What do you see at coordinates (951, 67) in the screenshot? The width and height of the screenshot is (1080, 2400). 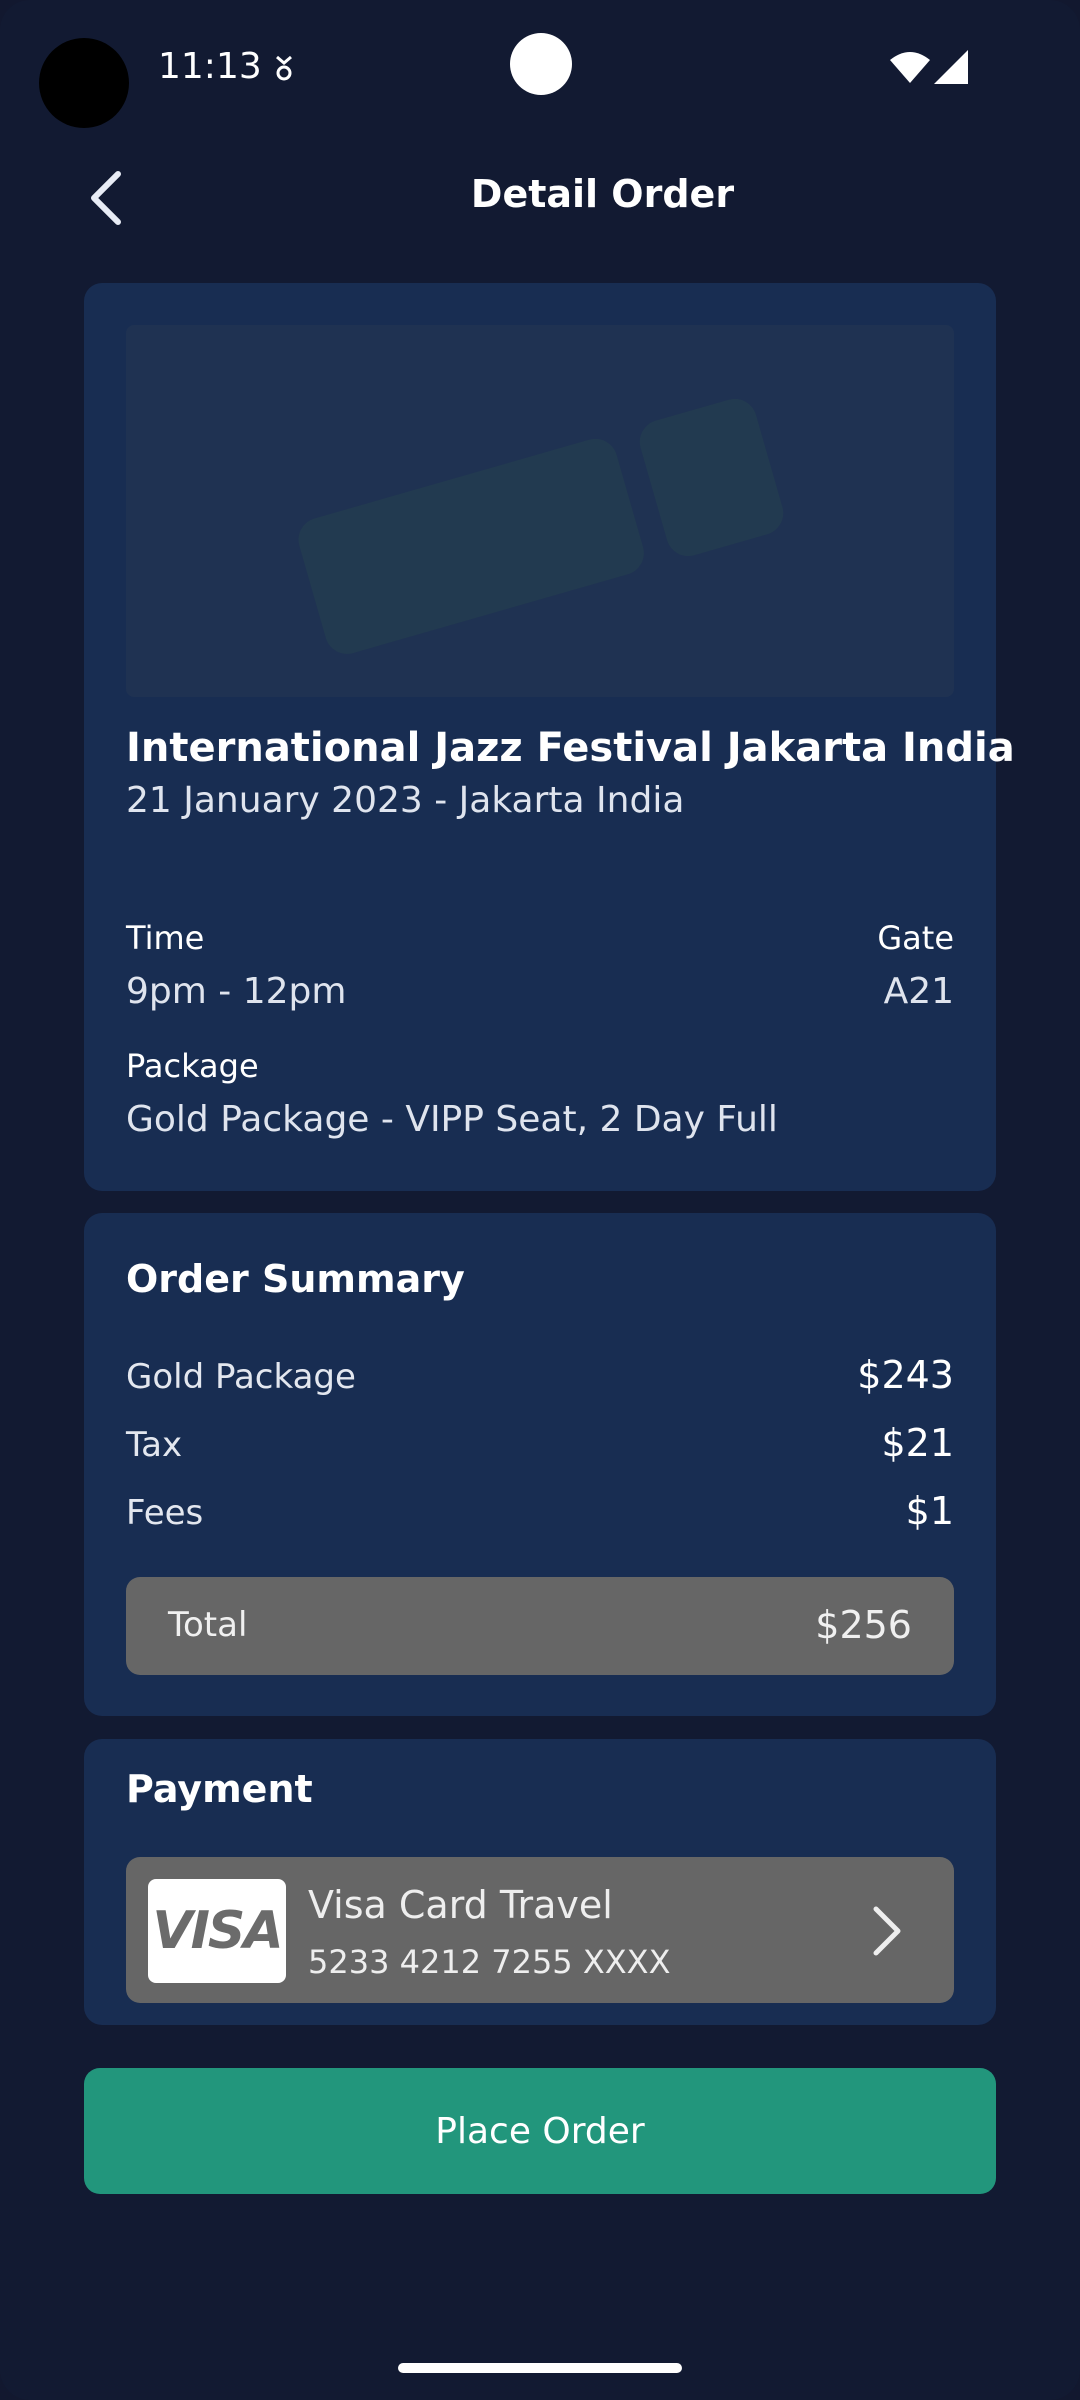 I see `signal-icon` at bounding box center [951, 67].